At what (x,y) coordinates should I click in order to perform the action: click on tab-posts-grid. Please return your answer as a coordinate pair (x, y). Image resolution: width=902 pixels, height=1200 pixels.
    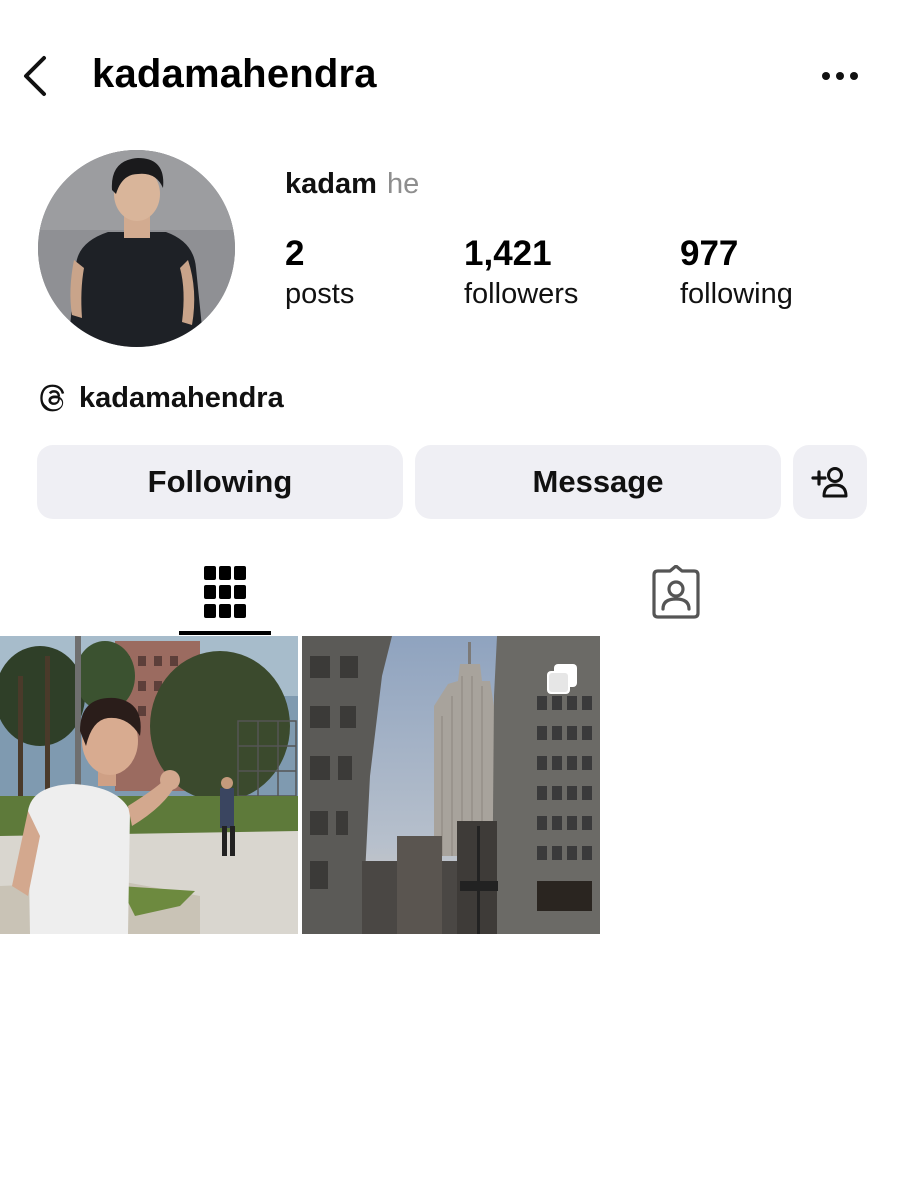
    Looking at the image, I should click on (225, 592).